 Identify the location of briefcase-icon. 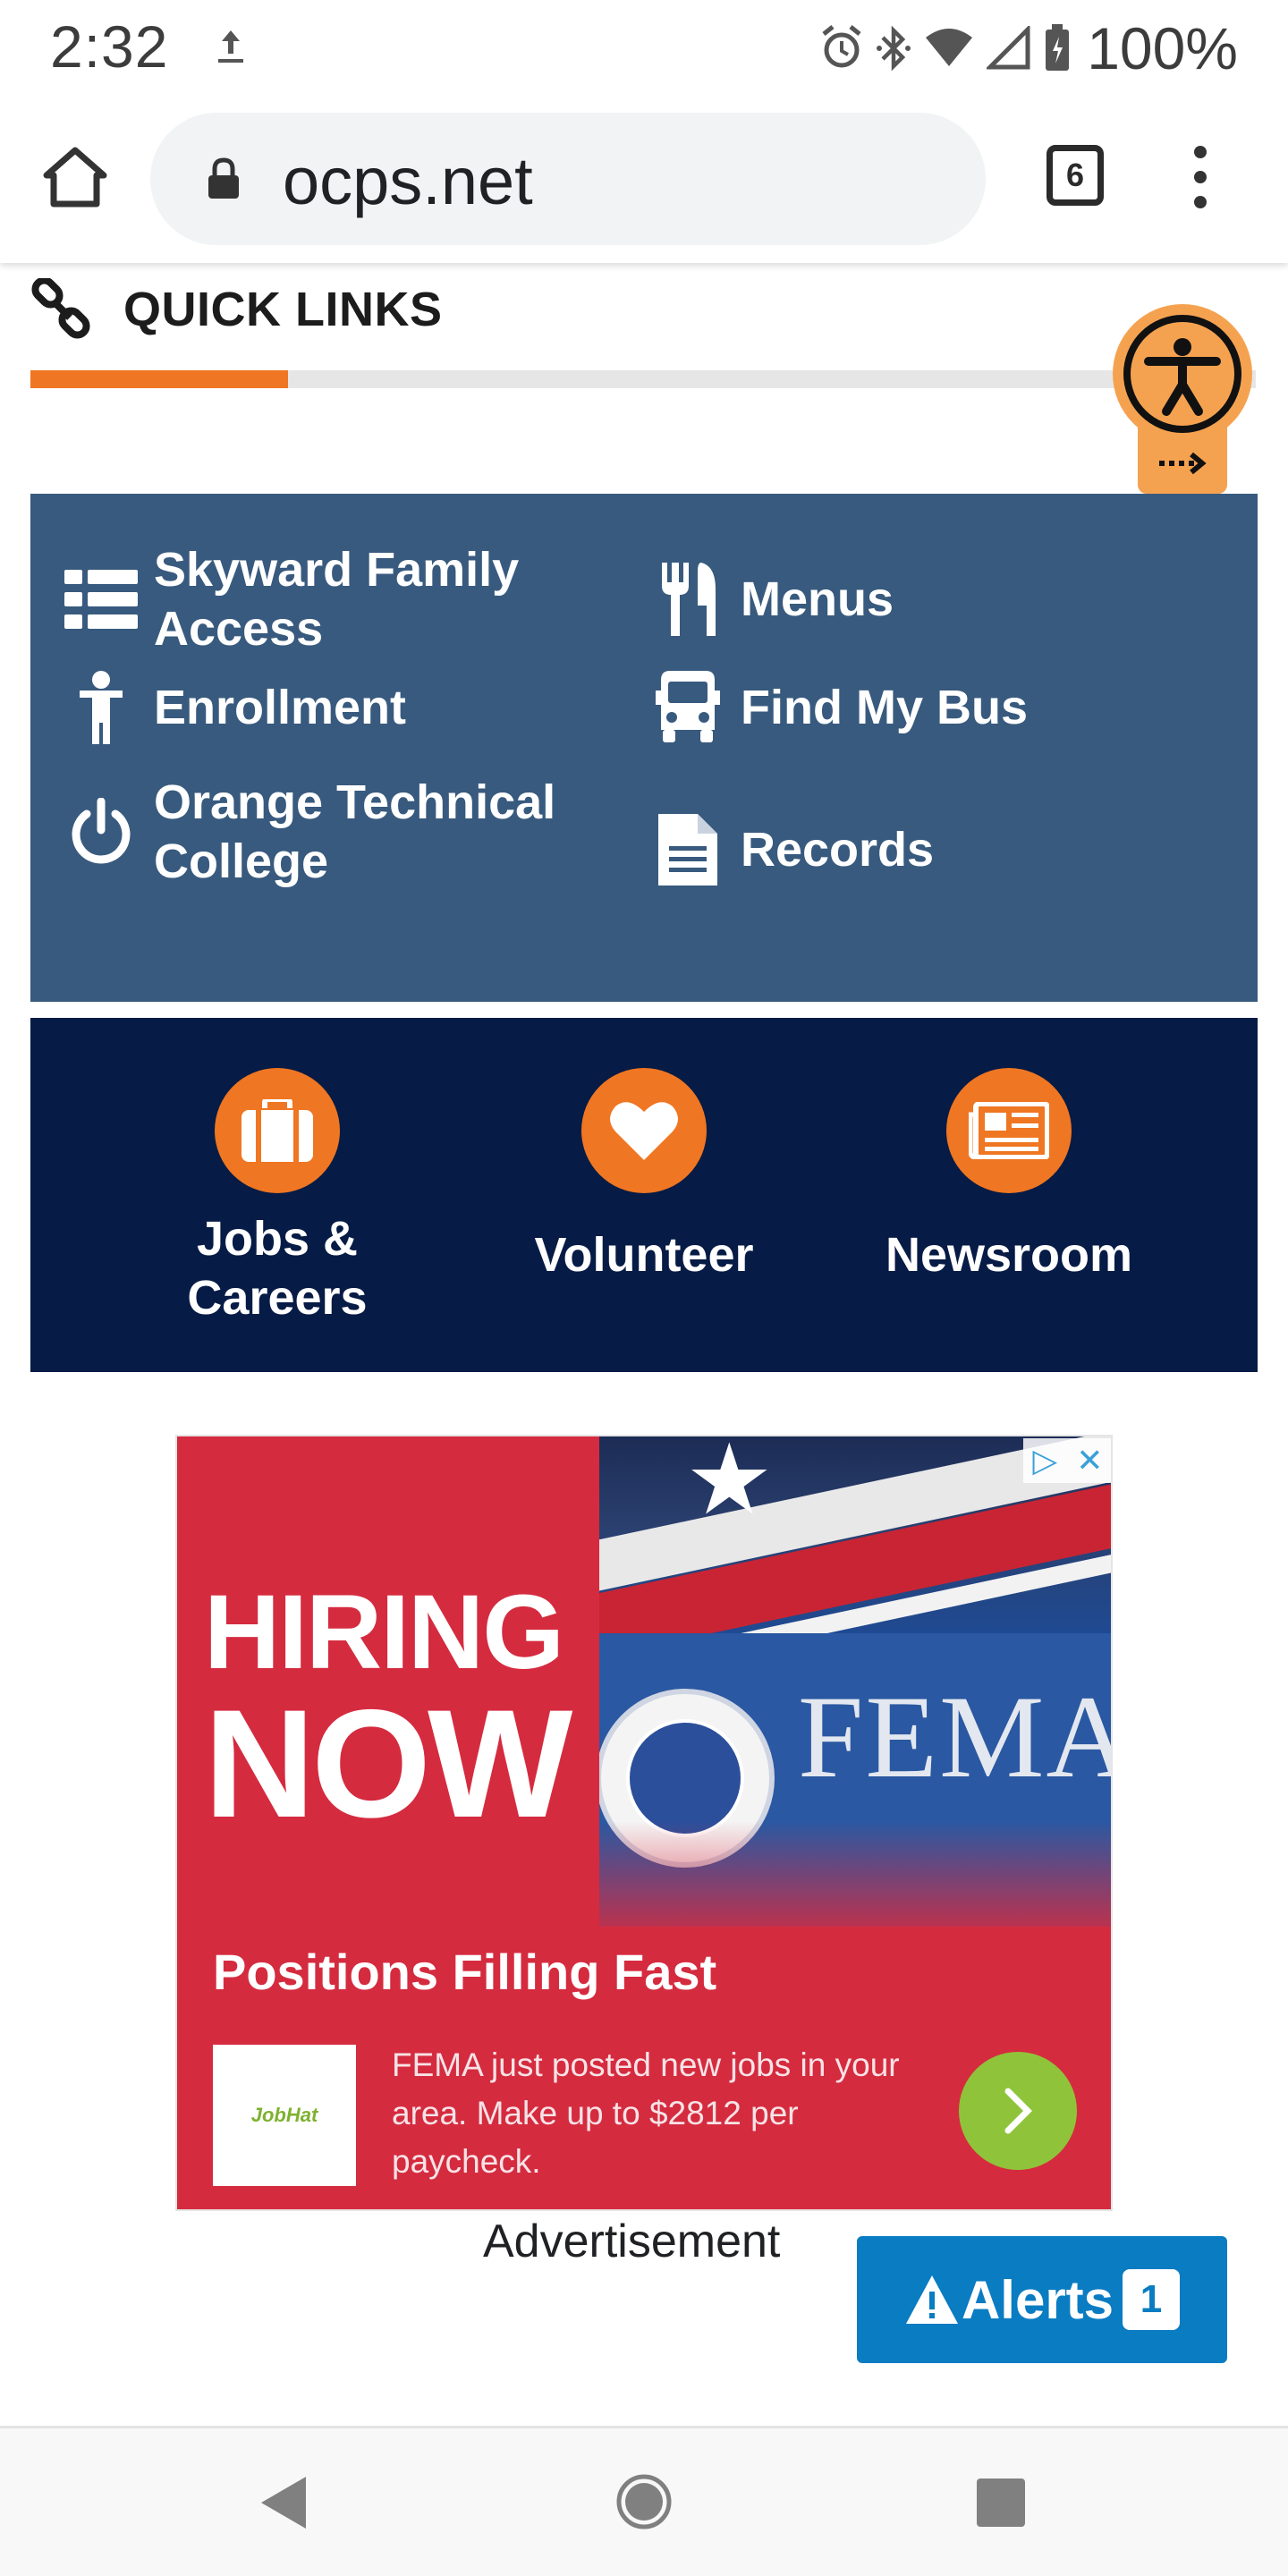
(277, 1130).